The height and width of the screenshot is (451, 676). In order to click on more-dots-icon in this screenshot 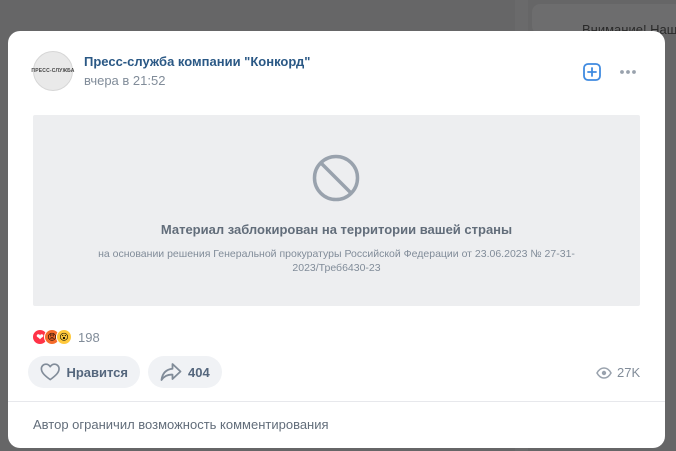, I will do `click(628, 72)`.